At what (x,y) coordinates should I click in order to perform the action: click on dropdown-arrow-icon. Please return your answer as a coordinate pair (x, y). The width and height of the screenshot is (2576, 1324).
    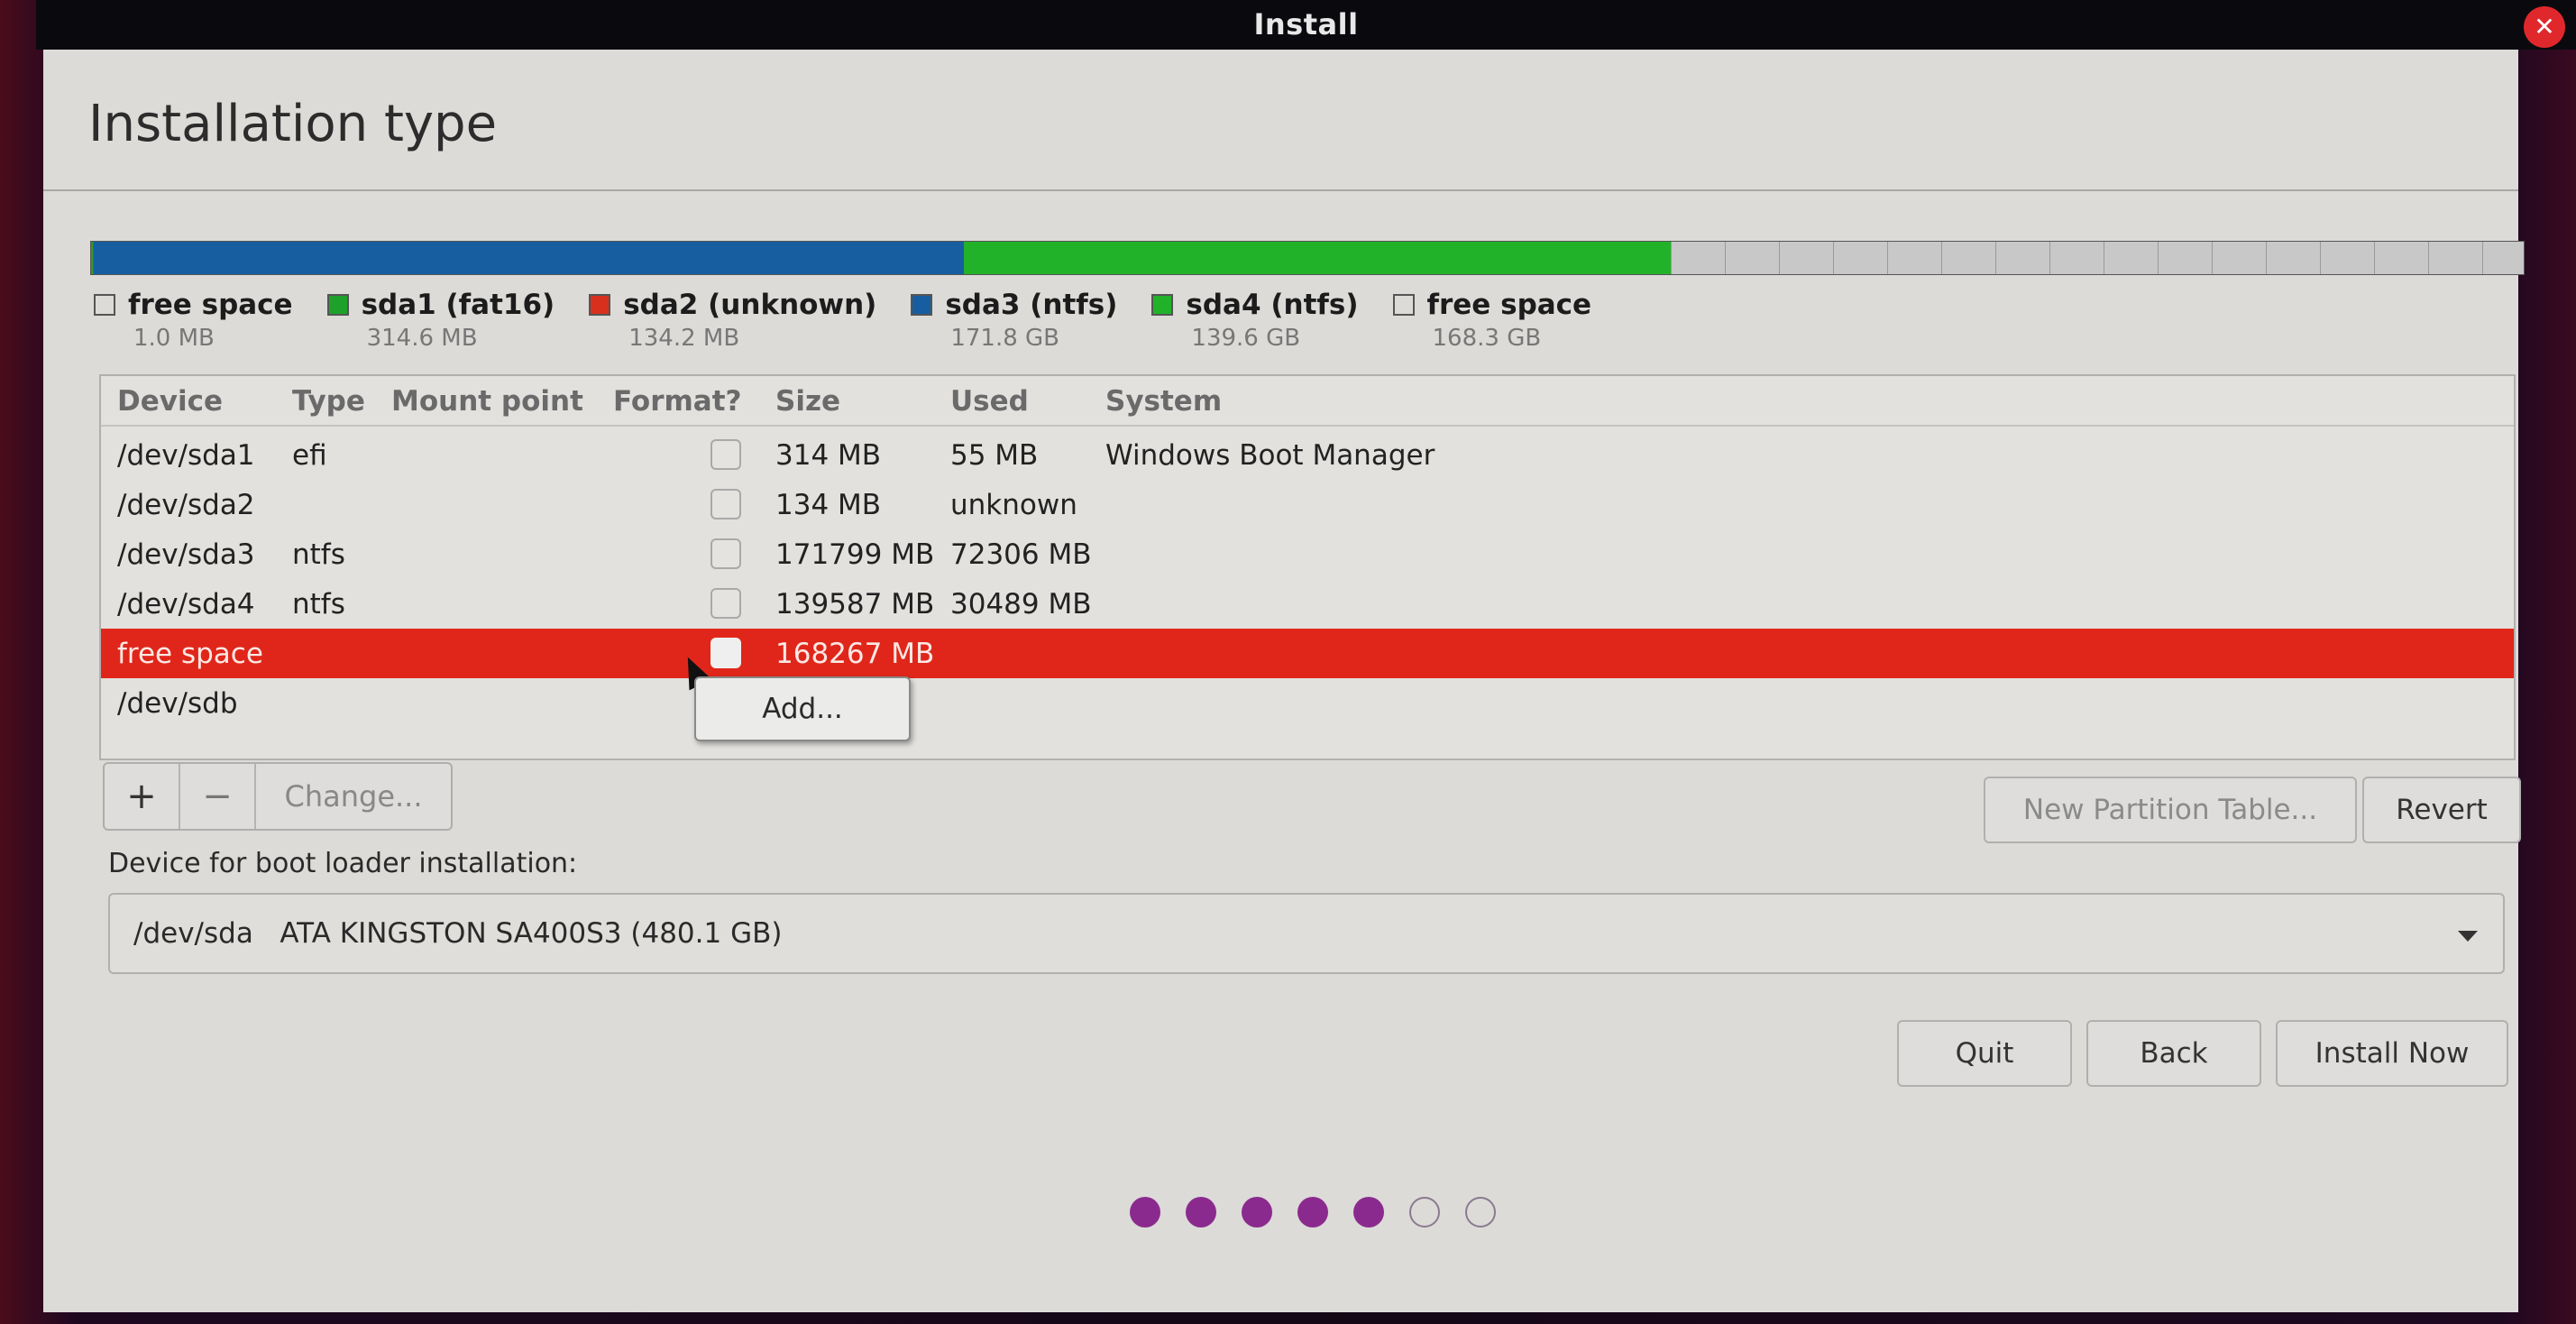
    Looking at the image, I should click on (2468, 936).